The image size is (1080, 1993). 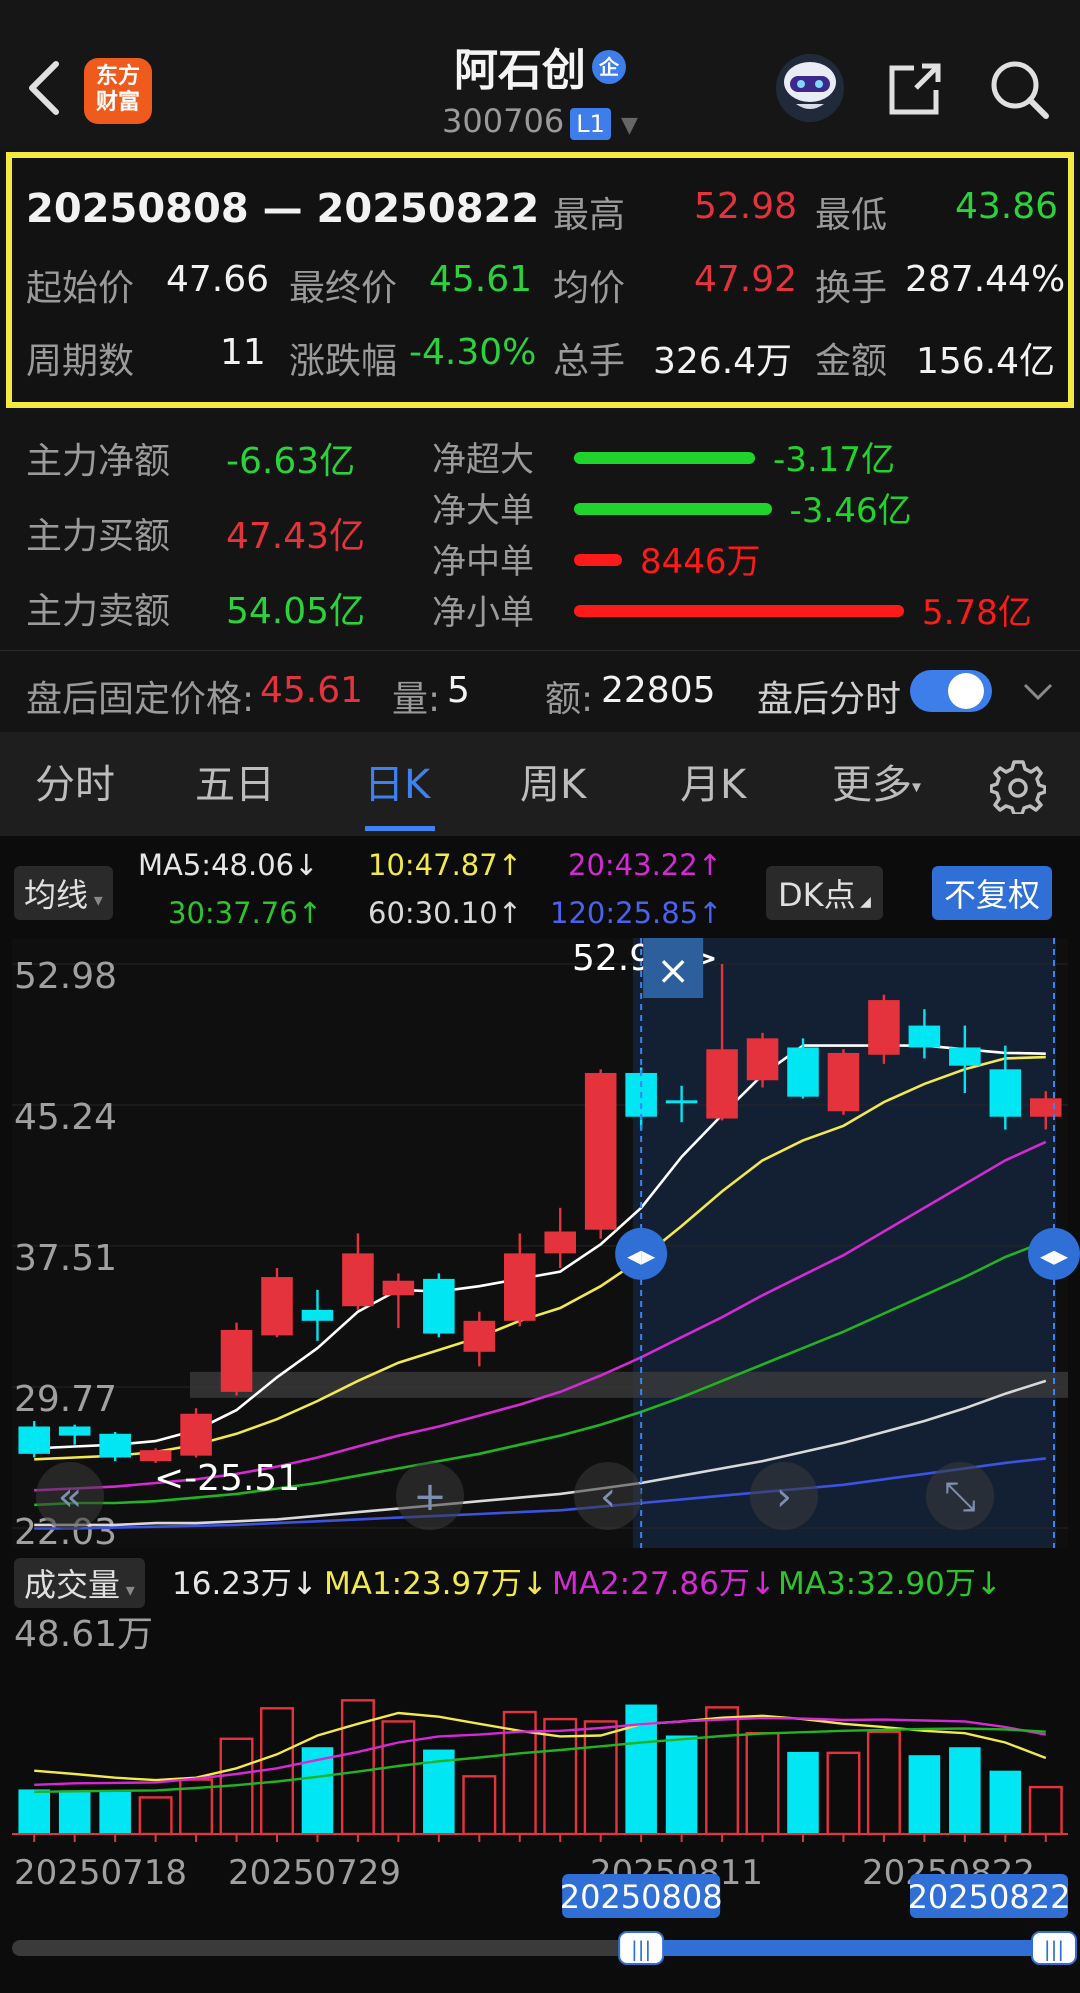 I want to click on main-sell-value: 54.05亿, so click(x=296, y=611).